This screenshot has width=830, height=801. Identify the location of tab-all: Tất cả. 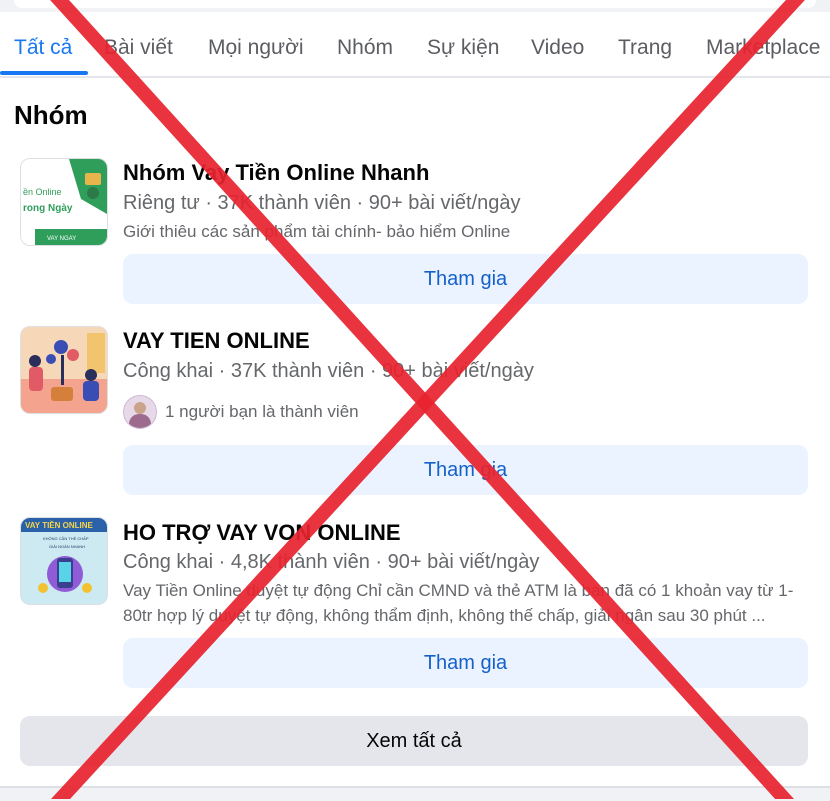
(43, 48).